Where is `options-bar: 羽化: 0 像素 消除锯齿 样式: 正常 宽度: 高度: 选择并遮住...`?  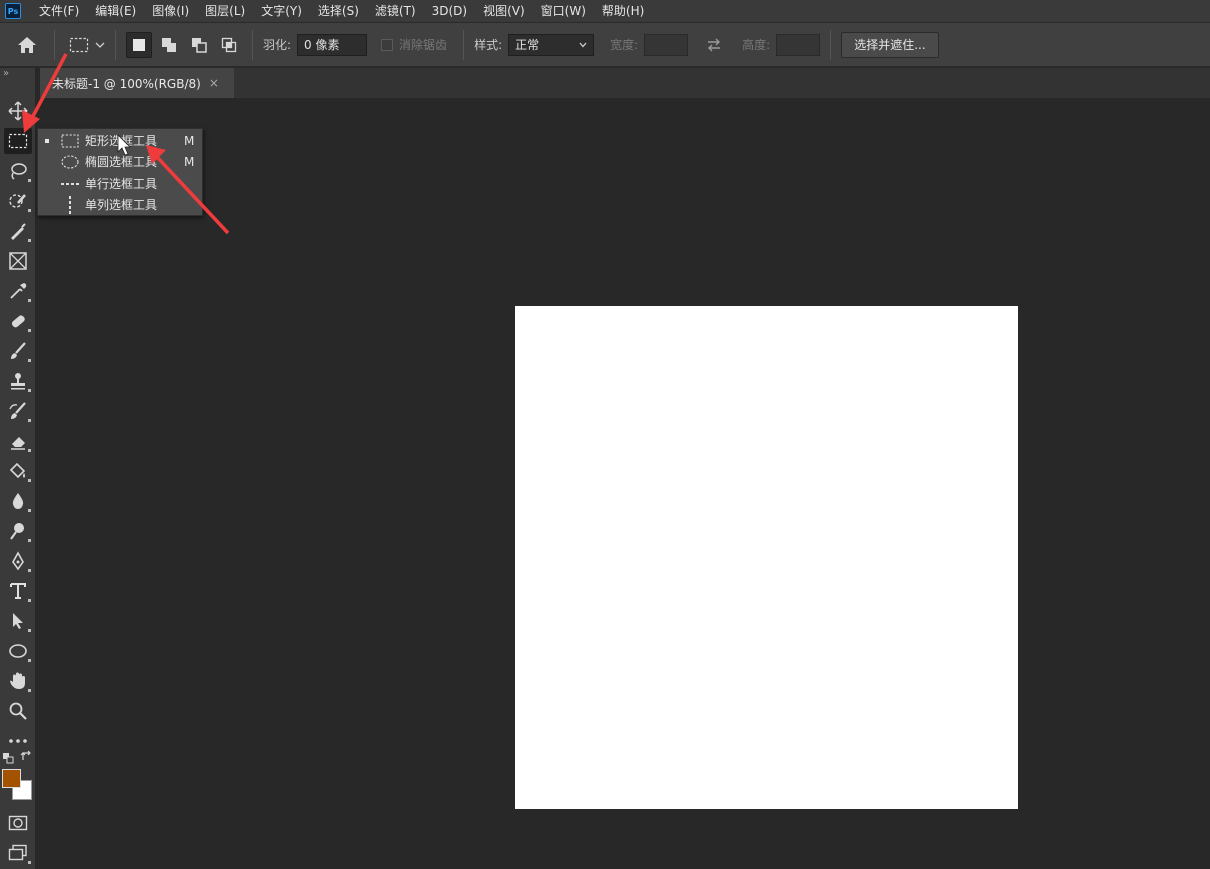 options-bar: 羽化: 0 像素 消除锯齿 样式: 正常 宽度: 高度: 选择并遮住... is located at coordinates (605, 45).